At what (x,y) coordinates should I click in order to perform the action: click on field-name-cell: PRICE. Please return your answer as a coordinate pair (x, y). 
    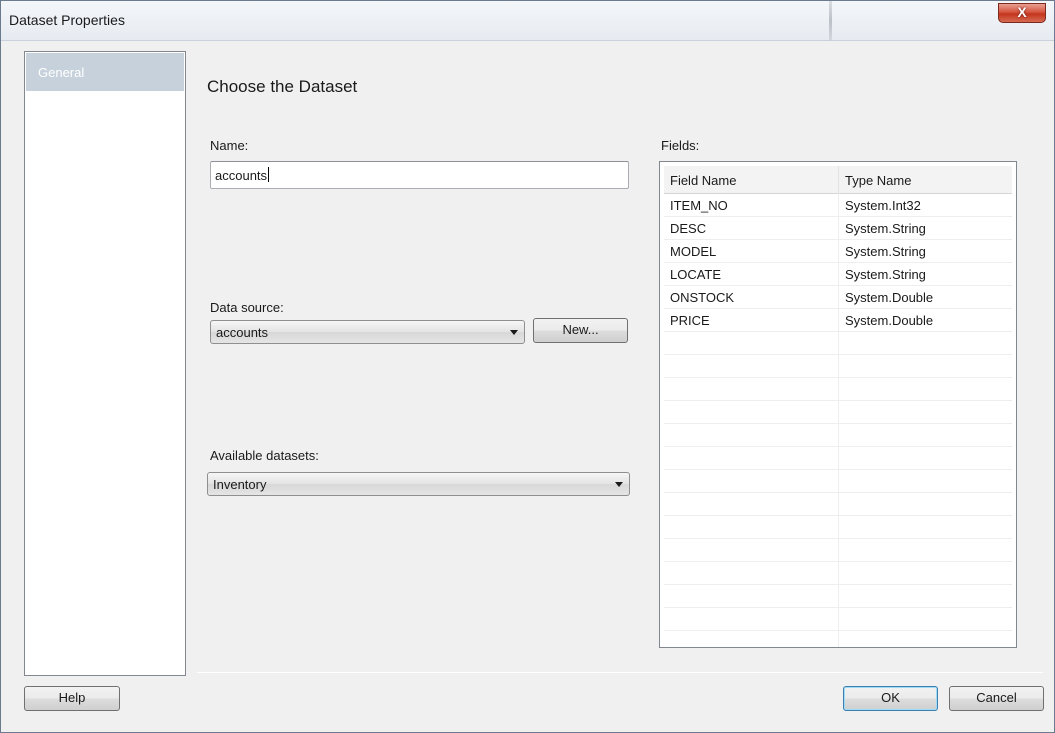
    Looking at the image, I should click on (751, 320).